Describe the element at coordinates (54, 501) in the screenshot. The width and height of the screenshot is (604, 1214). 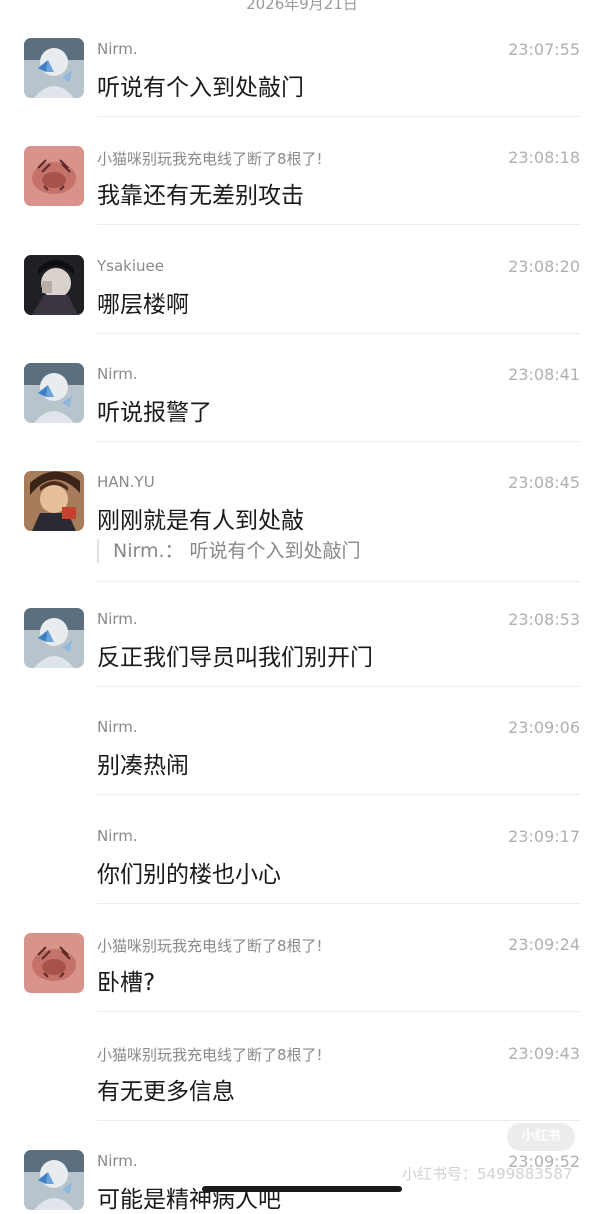
I see `hanyu-avatar` at that location.